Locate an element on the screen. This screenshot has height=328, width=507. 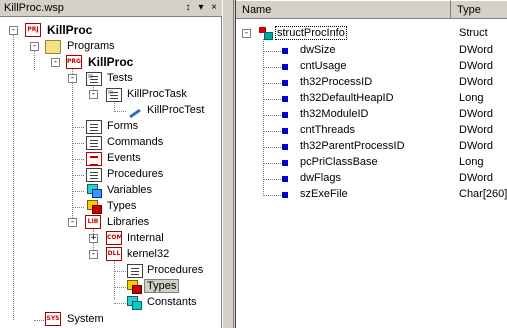
tree-node-forms: Forms is located at coordinates (110, 127).